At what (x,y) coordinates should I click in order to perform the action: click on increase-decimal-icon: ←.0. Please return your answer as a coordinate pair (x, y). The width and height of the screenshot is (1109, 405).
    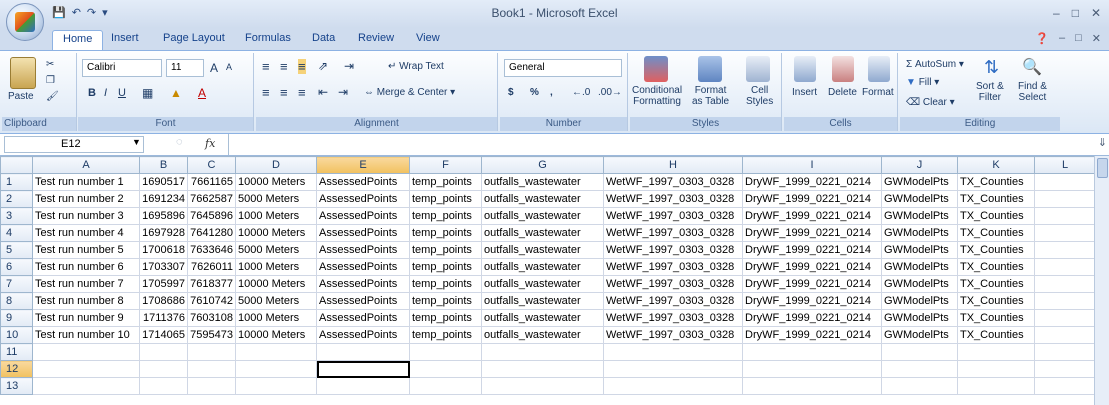
    Looking at the image, I should click on (581, 92).